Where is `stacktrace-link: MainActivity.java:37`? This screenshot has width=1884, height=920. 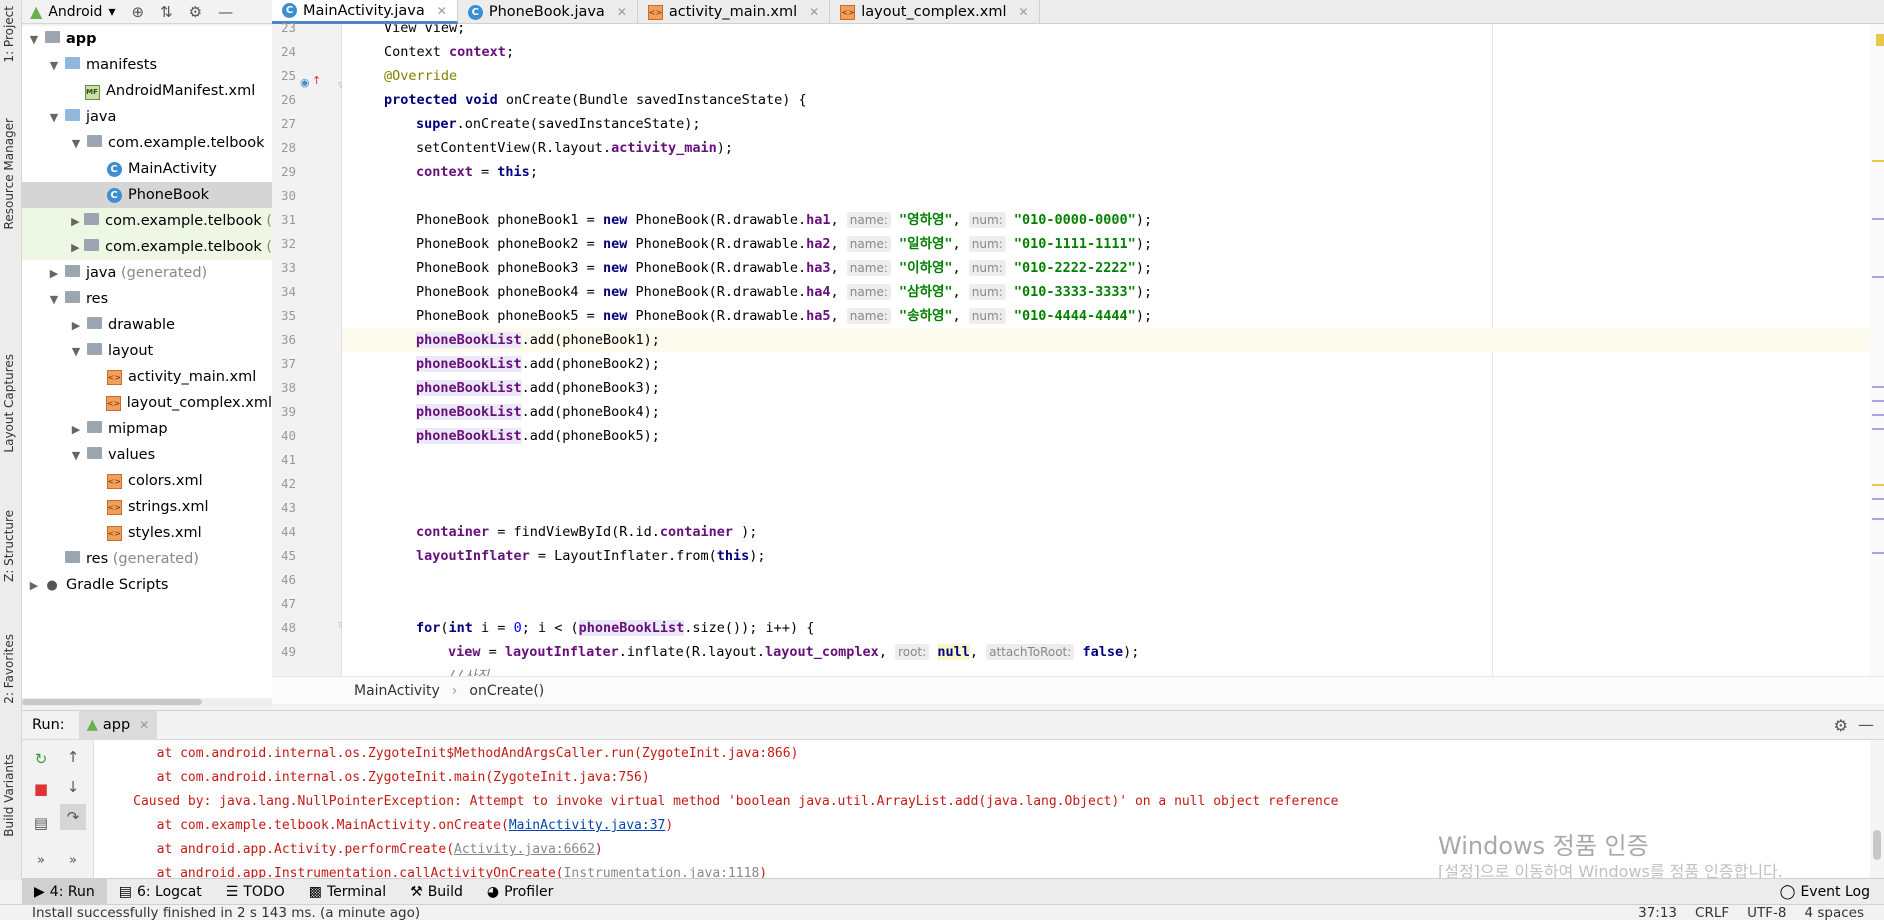 stacktrace-link: MainActivity.java:37 is located at coordinates (587, 825).